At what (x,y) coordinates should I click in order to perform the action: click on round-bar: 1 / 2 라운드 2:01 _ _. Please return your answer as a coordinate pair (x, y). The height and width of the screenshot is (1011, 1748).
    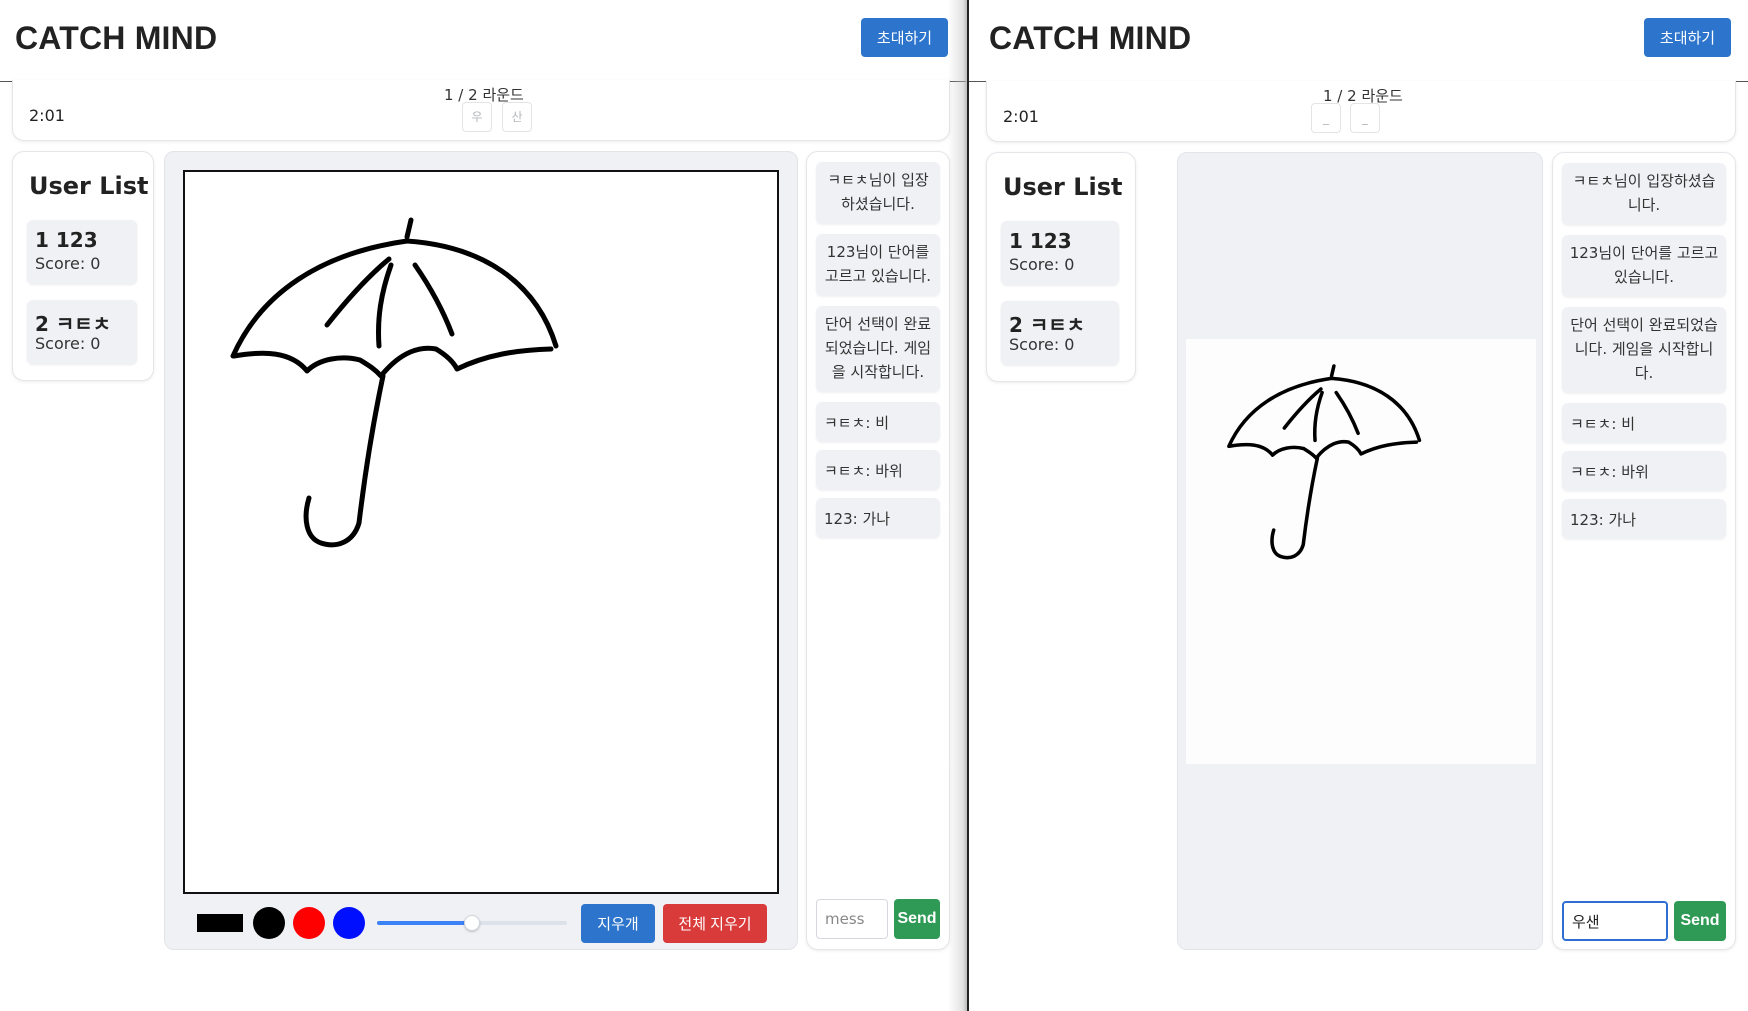
    Looking at the image, I should click on (1361, 111).